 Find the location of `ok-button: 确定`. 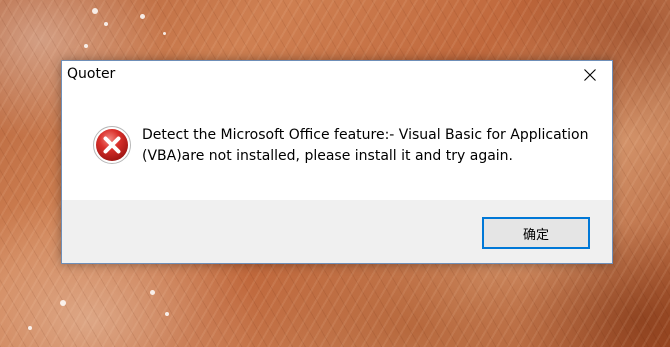

ok-button: 确定 is located at coordinates (536, 233).